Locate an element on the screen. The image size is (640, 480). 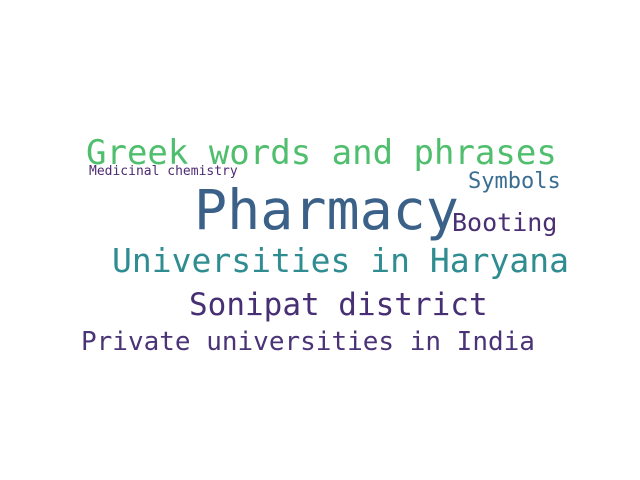
word-pharmacy: Pharmacy is located at coordinates (326, 210).